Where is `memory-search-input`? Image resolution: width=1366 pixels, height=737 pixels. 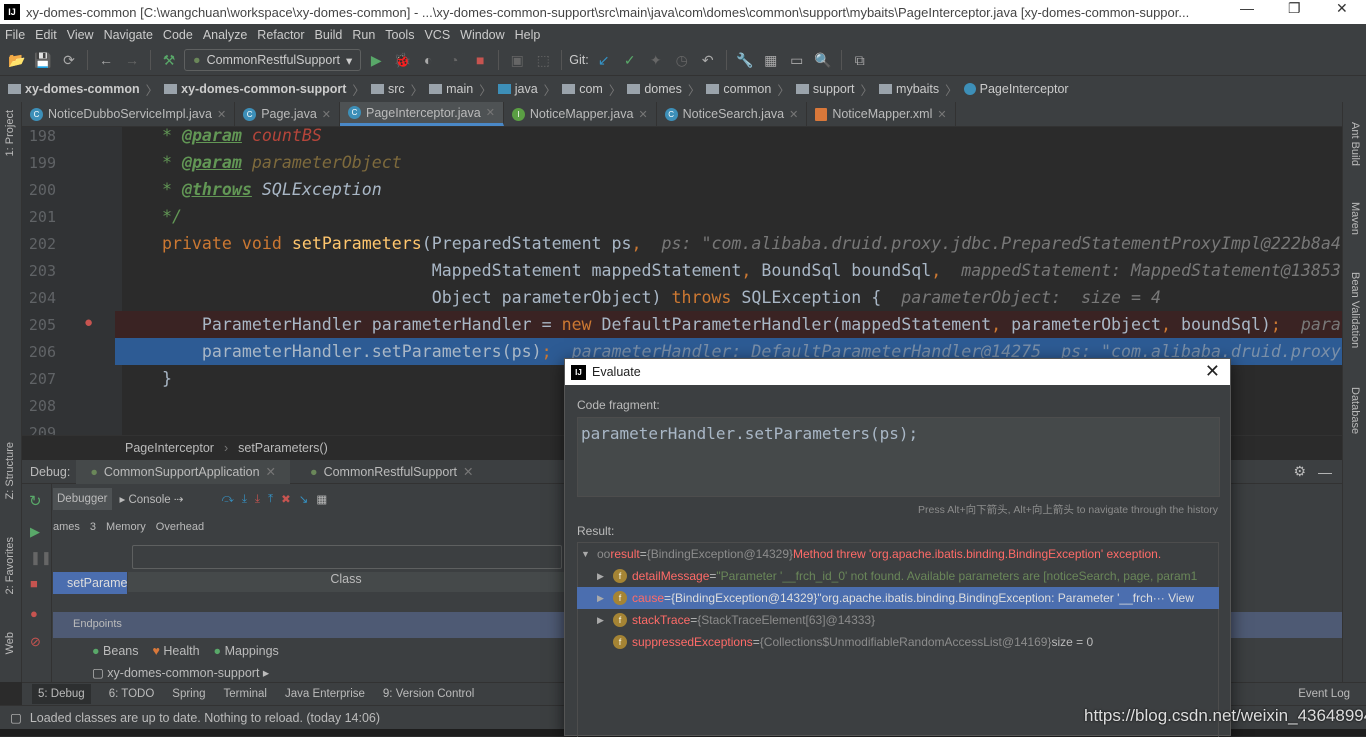 memory-search-input is located at coordinates (347, 557).